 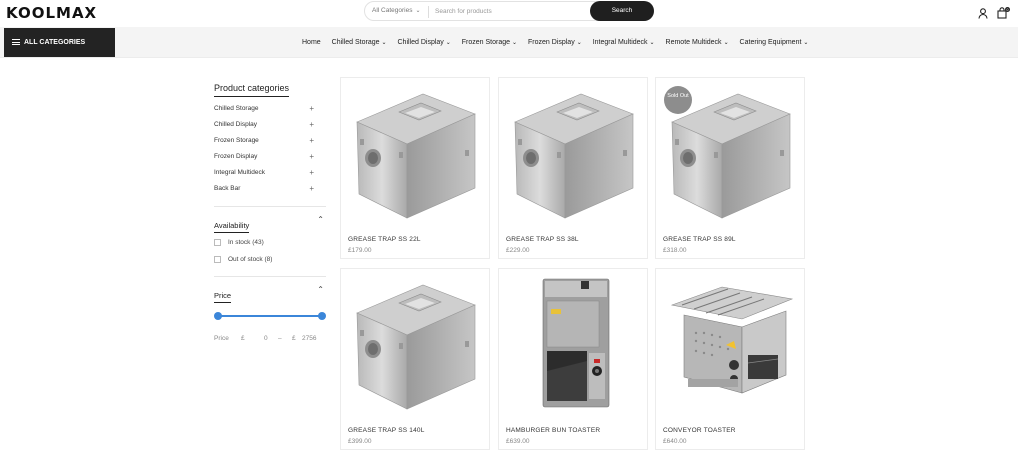 I want to click on product-name: HAMBURGER BUN TOASTER, so click(x=553, y=430).